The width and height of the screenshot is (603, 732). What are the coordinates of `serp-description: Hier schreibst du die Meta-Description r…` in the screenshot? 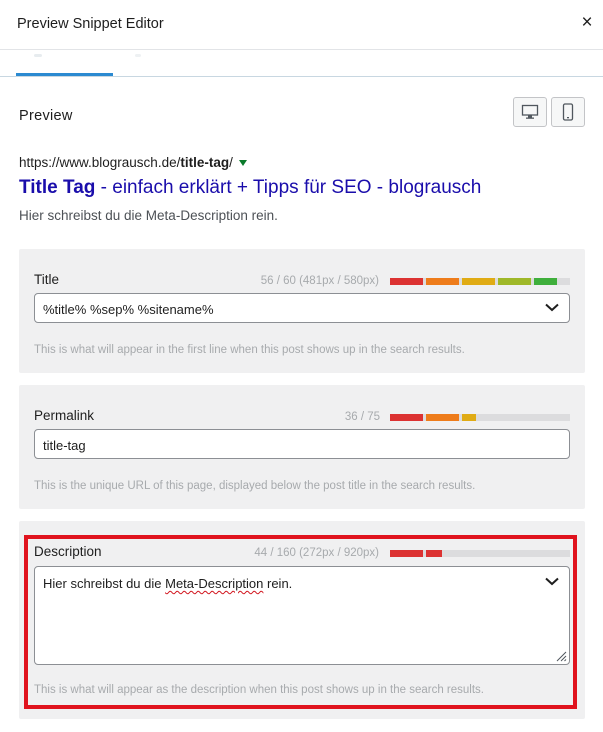 It's located at (148, 215).